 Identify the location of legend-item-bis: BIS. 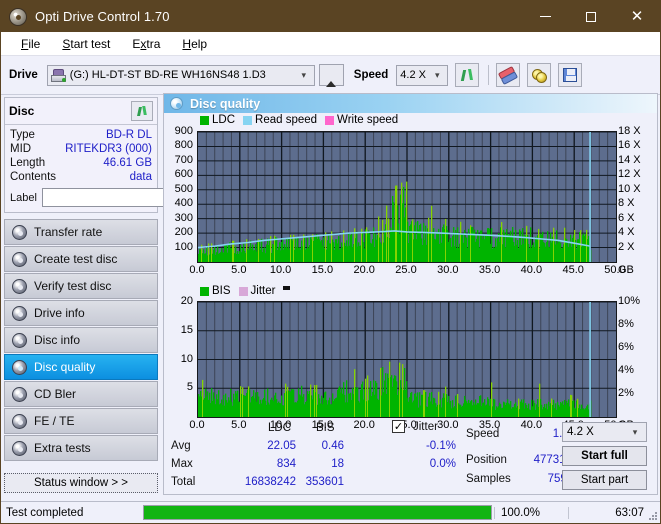
(215, 291).